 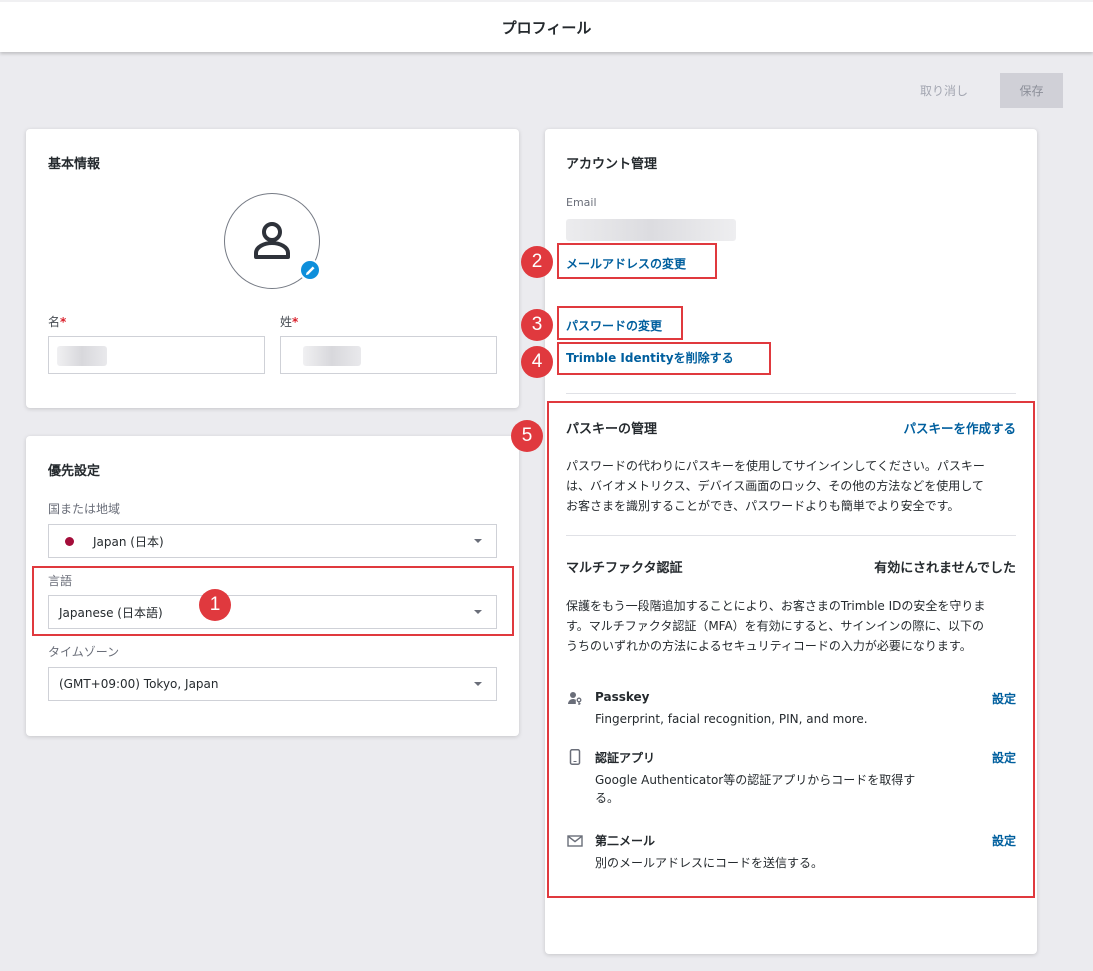 What do you see at coordinates (74, 164) in the screenshot?
I see `basic-info-title: 基本情報` at bounding box center [74, 164].